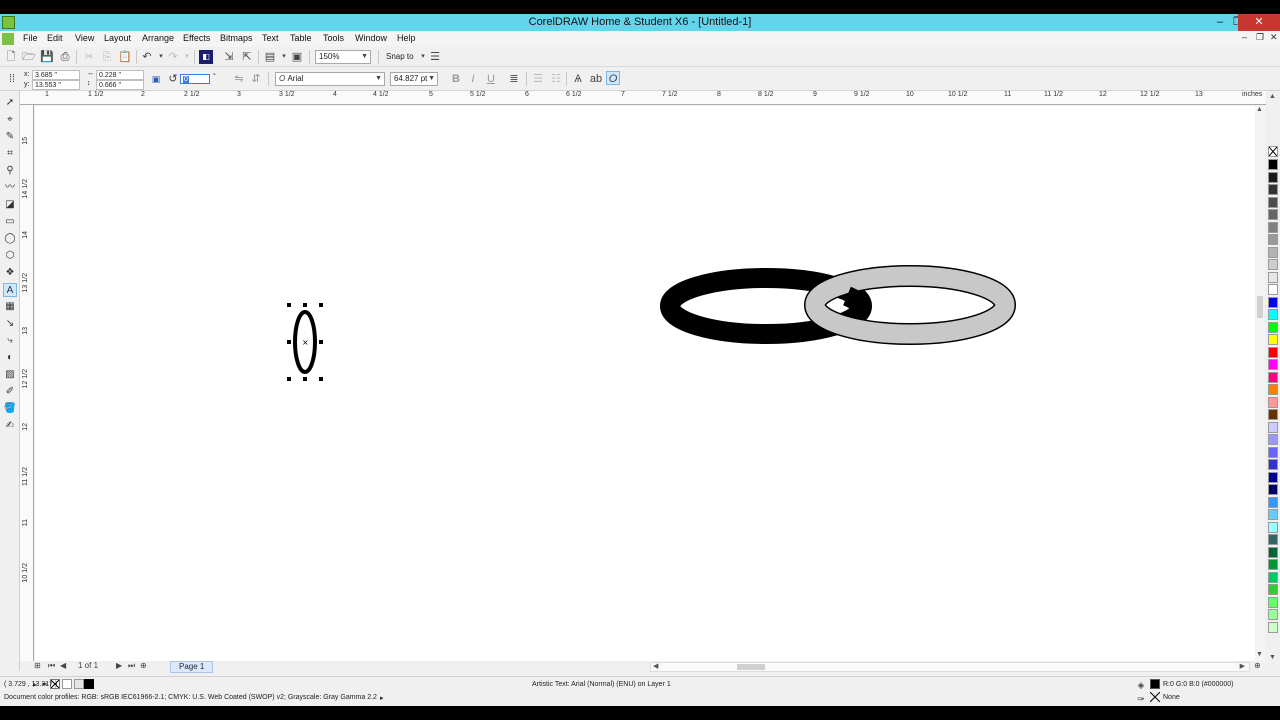  I want to click on horizontal-scroll-thumb, so click(751, 667).